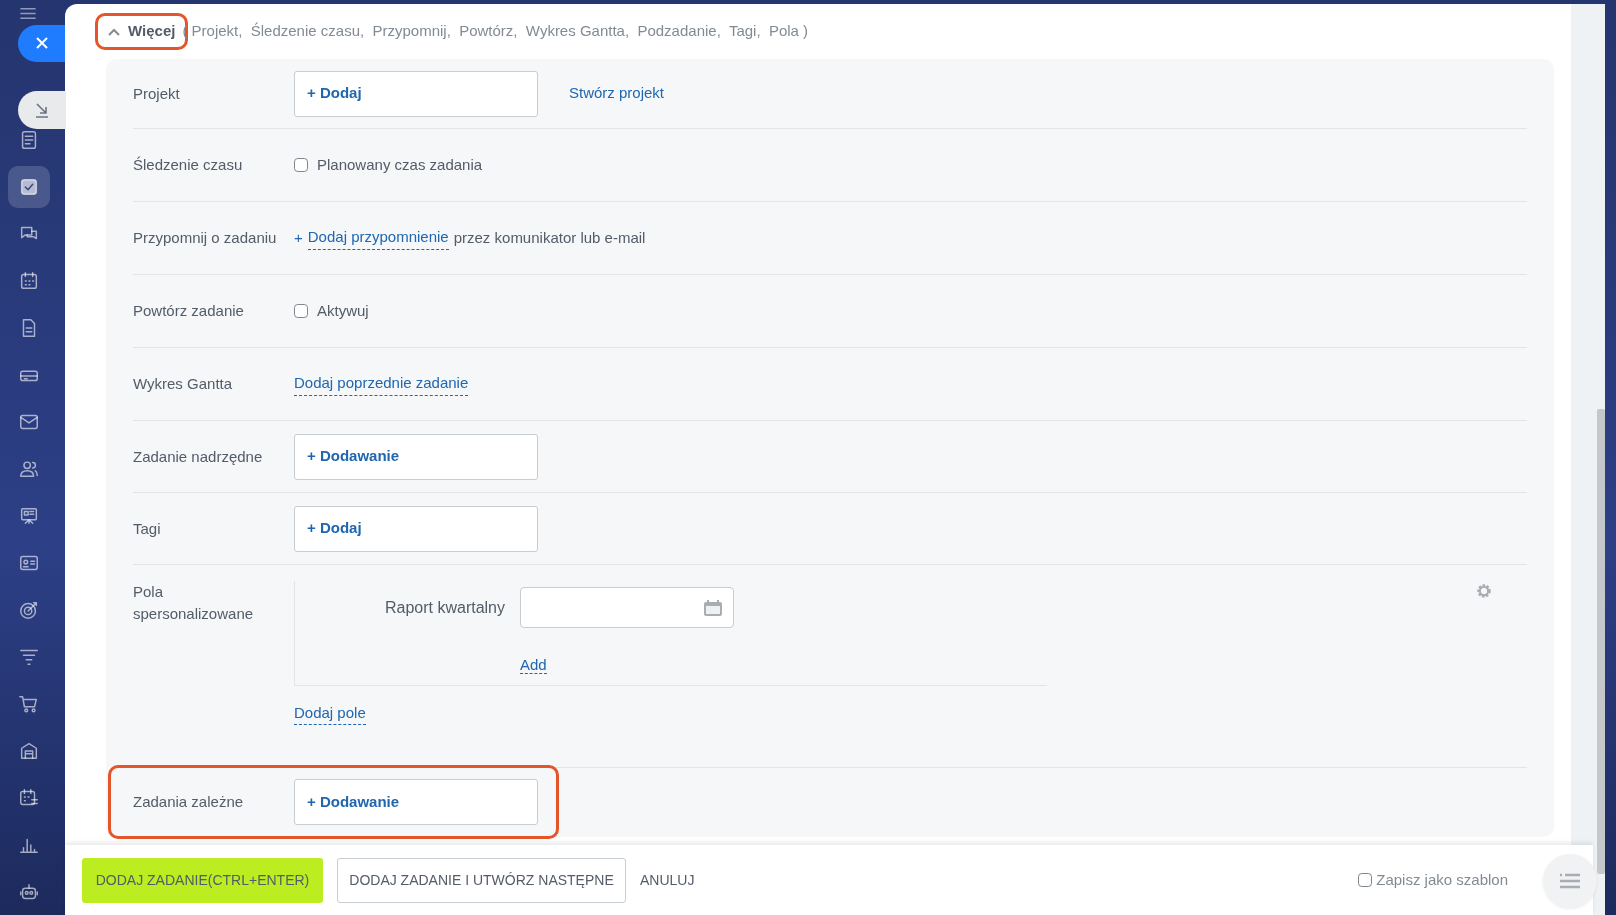 The image size is (1616, 915). Describe the element at coordinates (330, 713) in the screenshot. I see `add-field-link: Dodaj pole` at that location.